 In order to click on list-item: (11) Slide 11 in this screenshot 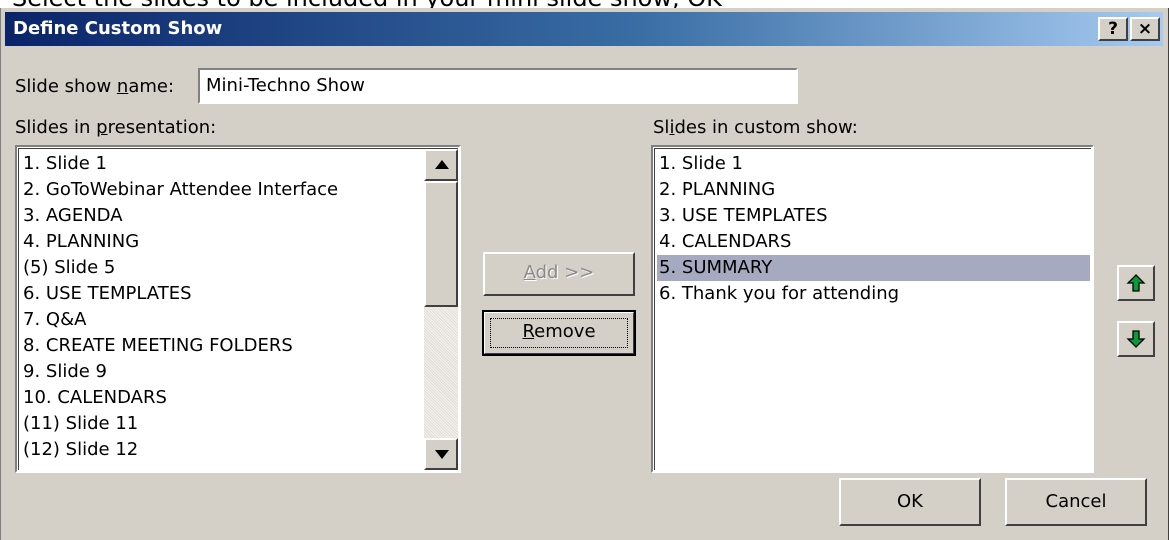, I will do `click(80, 424)`.